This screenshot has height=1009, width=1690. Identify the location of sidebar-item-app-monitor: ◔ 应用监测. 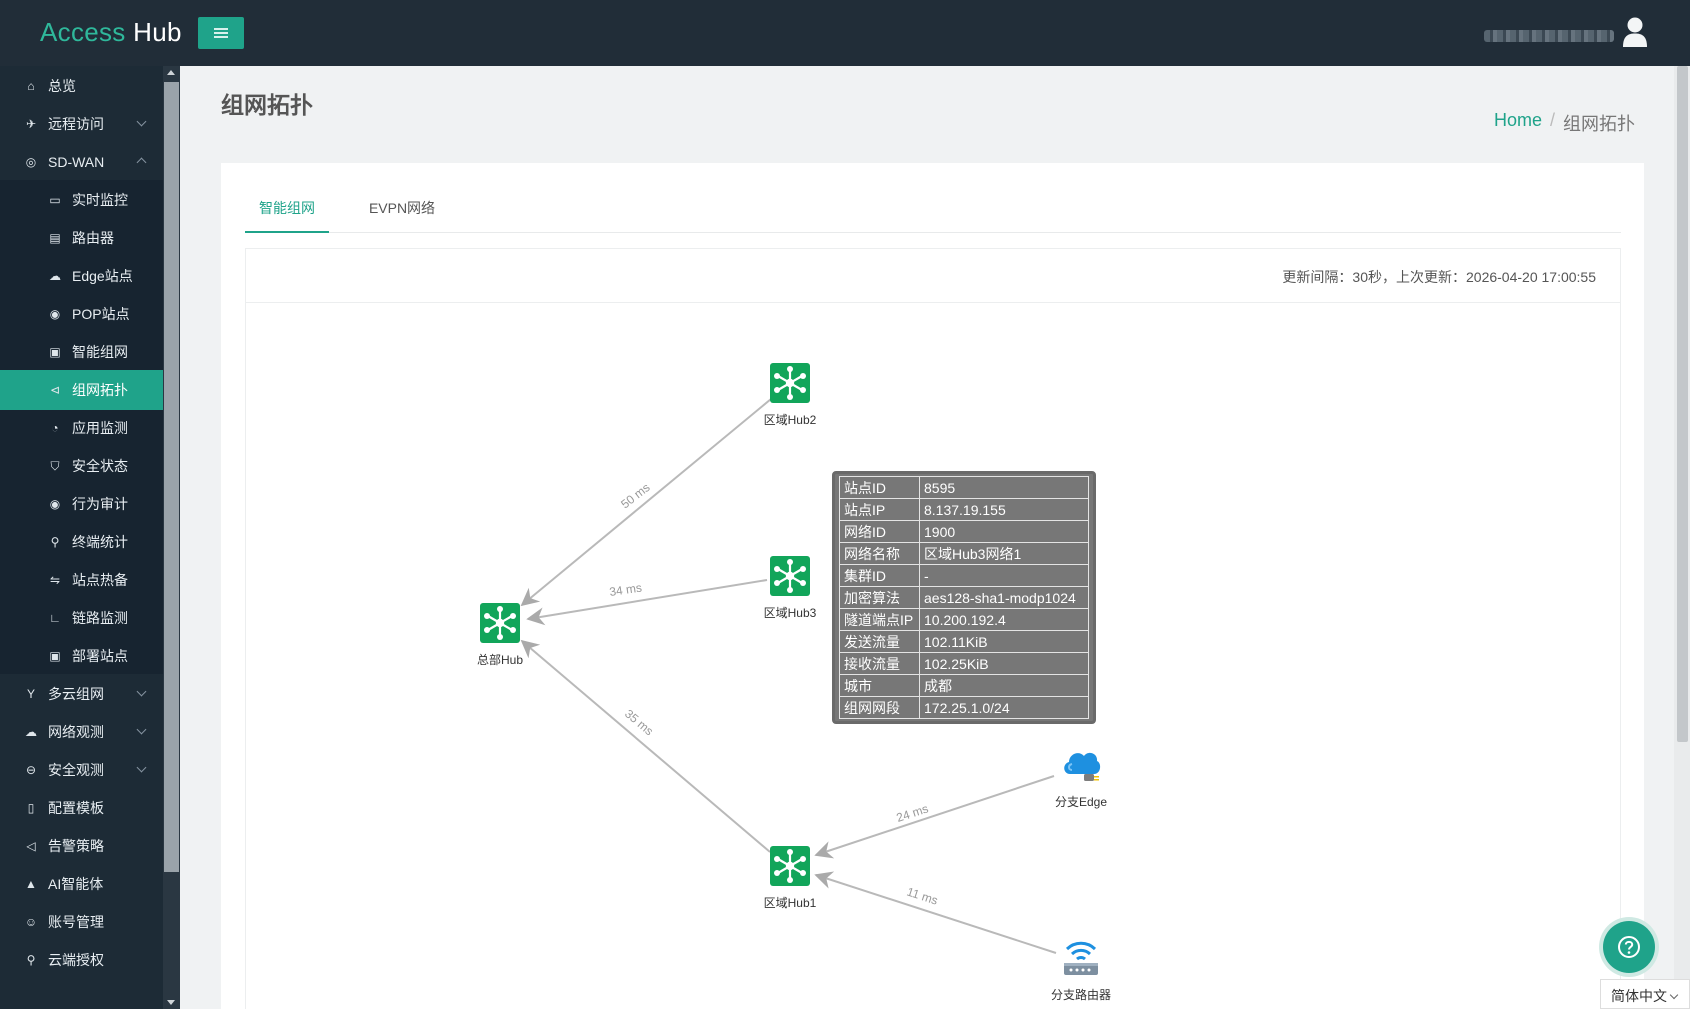
(81, 428).